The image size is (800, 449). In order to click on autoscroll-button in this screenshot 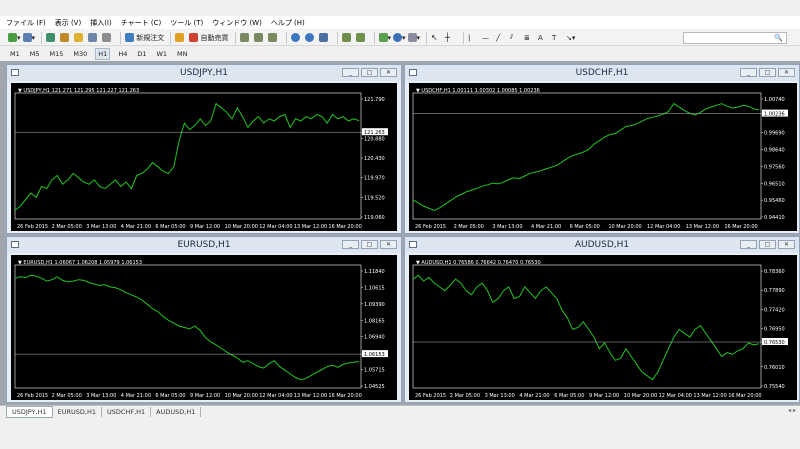, I will do `click(347, 38)`.